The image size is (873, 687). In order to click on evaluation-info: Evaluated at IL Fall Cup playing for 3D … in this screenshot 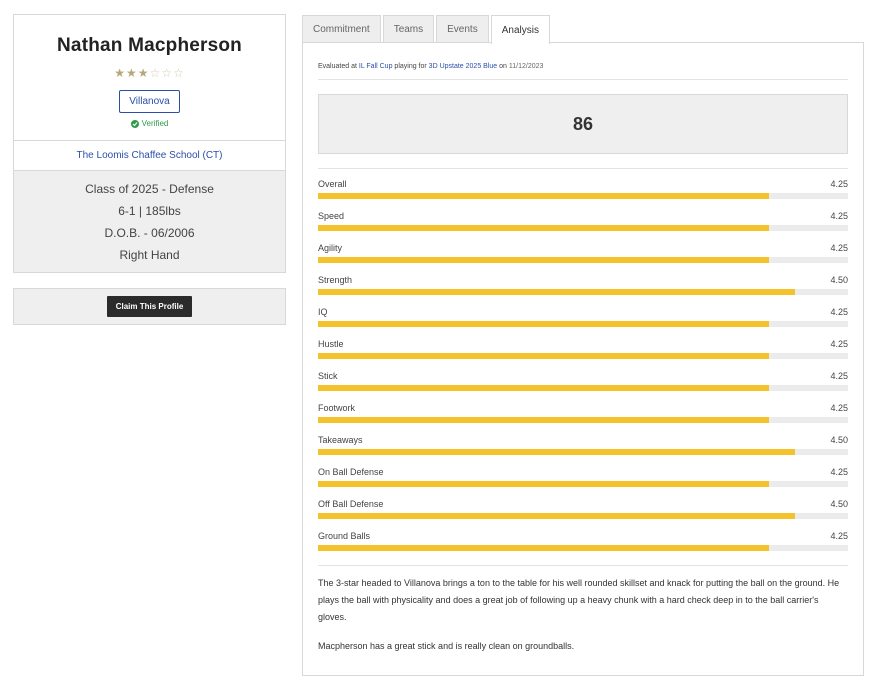, I will do `click(583, 61)`.